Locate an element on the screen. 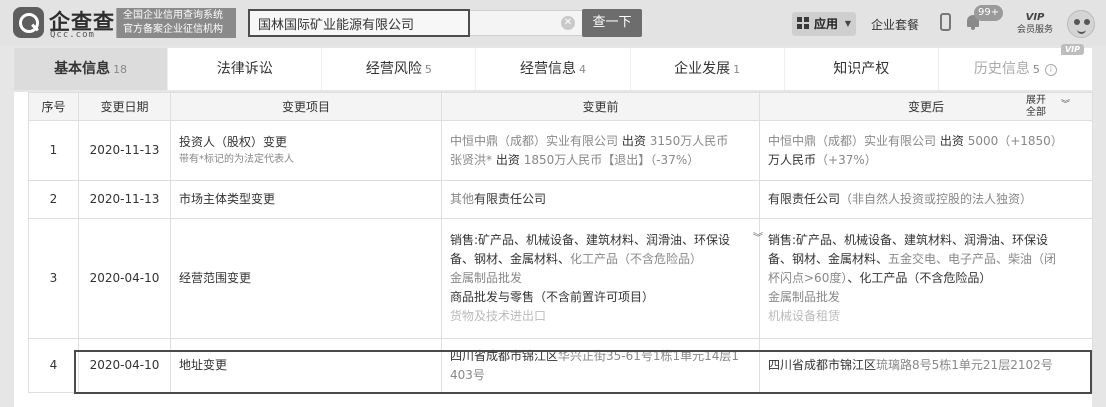 The image size is (1106, 407). magnifier-logo-icon is located at coordinates (28, 22).